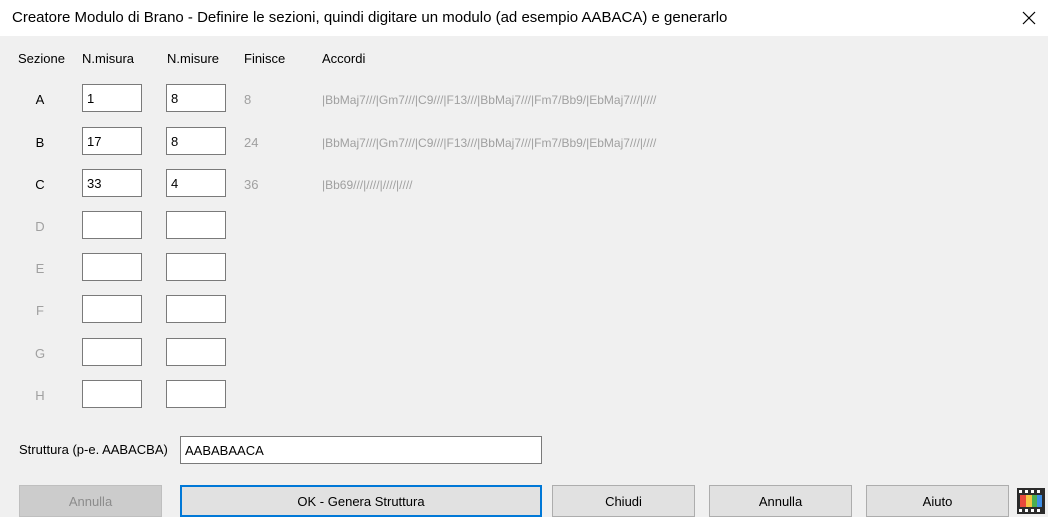  I want to click on chords-text: |Bb69///|////|////|////, so click(367, 185).